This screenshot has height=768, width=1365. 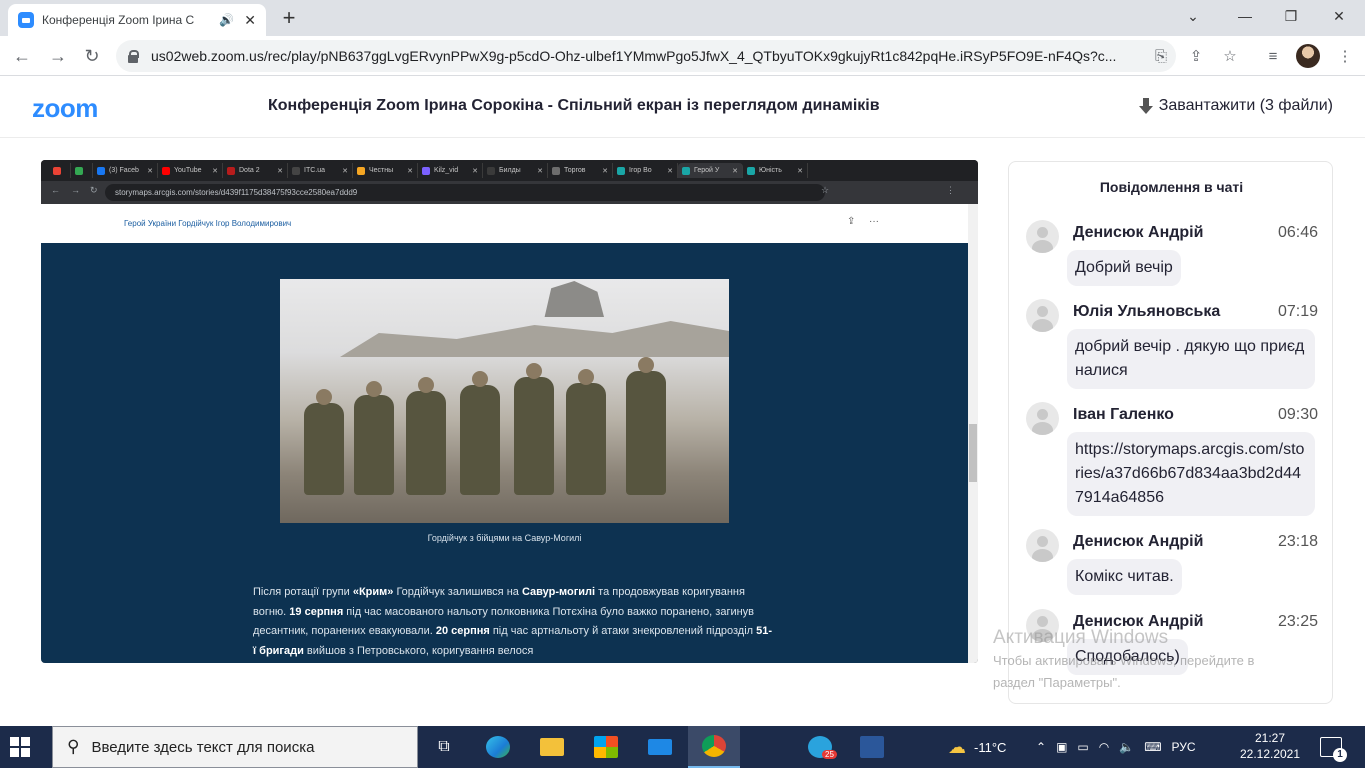 What do you see at coordinates (73, 746) in the screenshot?
I see `search-icon: ⚲` at bounding box center [73, 746].